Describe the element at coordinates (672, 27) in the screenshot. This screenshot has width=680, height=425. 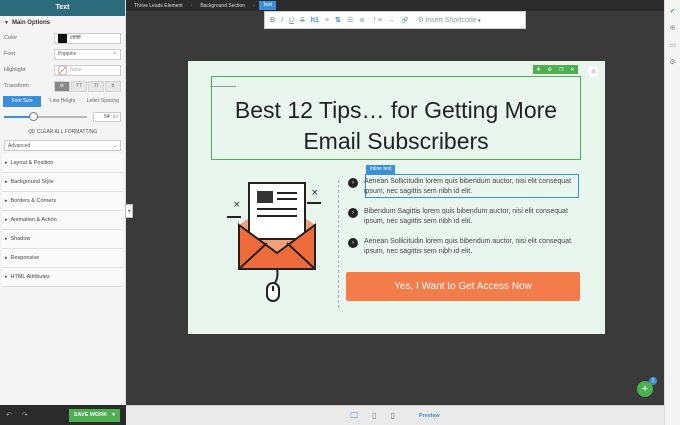
I see `add-element-icon: ⊕` at that location.